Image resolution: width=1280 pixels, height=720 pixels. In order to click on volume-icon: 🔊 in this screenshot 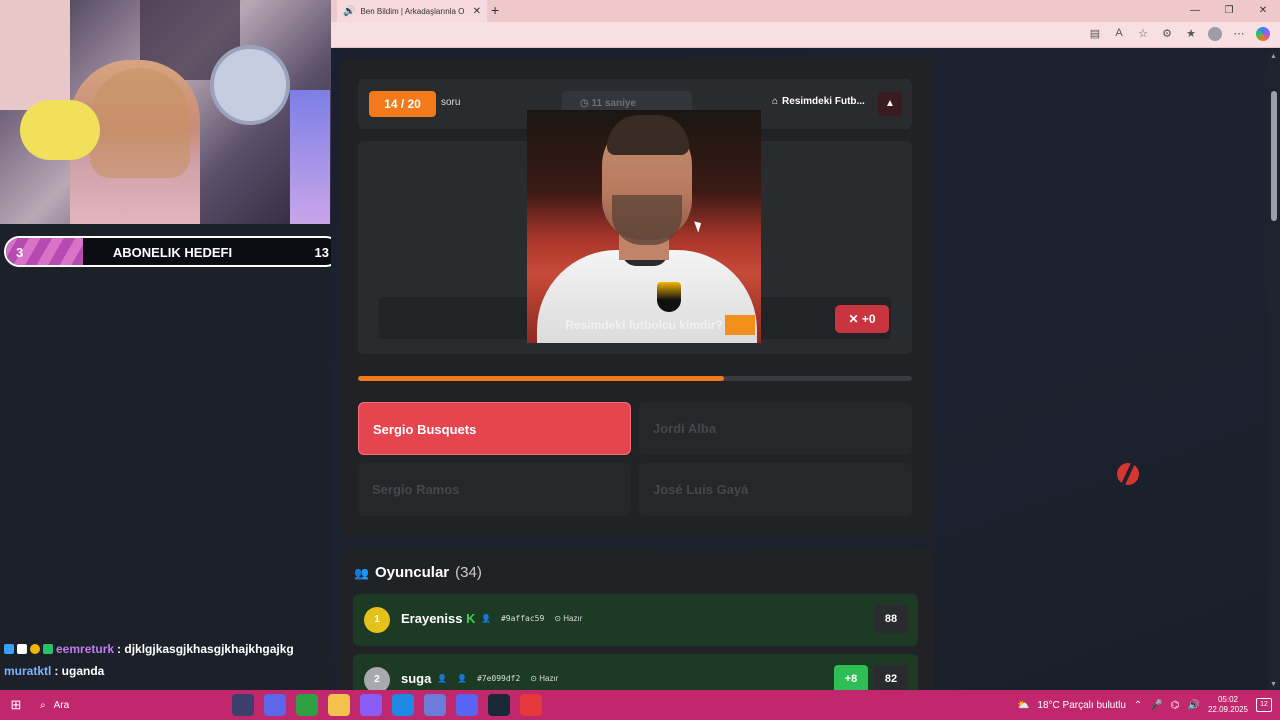, I will do `click(1194, 705)`.